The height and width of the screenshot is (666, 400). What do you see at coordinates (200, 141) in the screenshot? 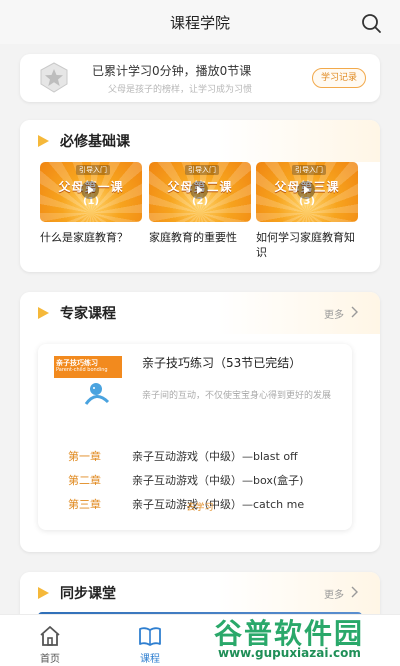
I see `section-header: 必修基础课` at bounding box center [200, 141].